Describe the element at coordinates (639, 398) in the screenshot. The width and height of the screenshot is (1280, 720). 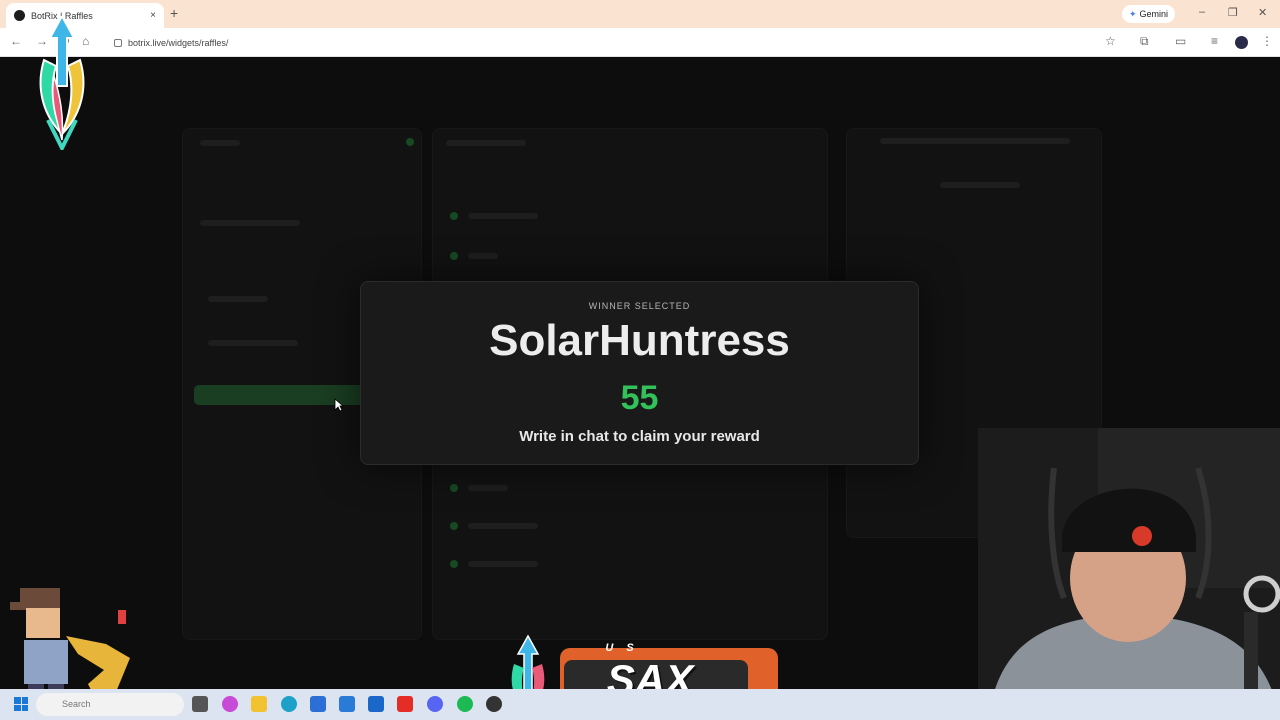
I see `winner-number: 55` at that location.